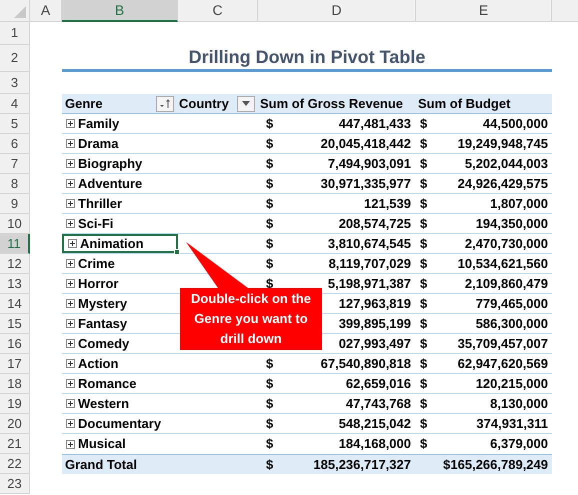  What do you see at coordinates (110, 183) in the screenshot?
I see `genre-label: Adventure` at bounding box center [110, 183].